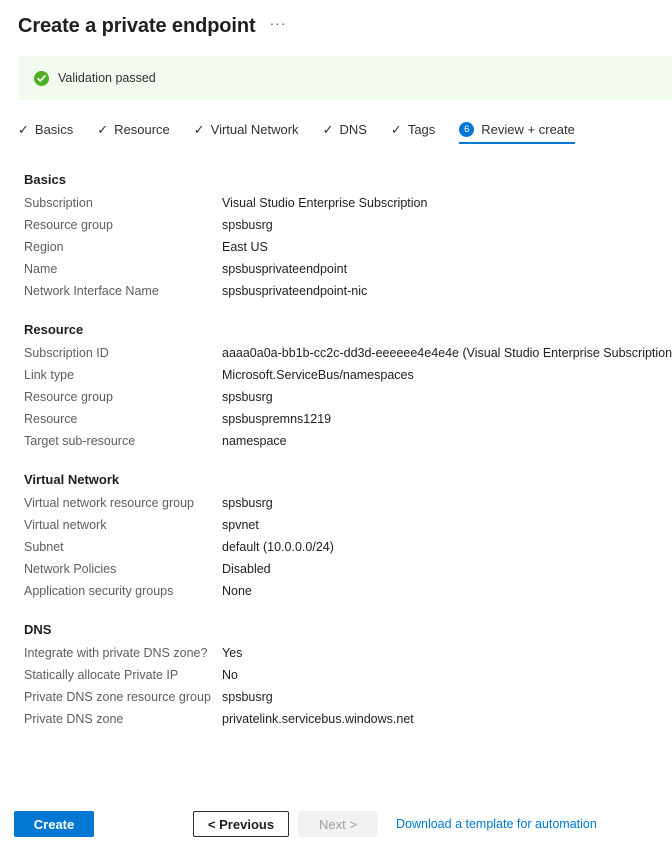 The image size is (672, 853). Describe the element at coordinates (278, 25) in the screenshot. I see `more-options-icon: ···` at that location.